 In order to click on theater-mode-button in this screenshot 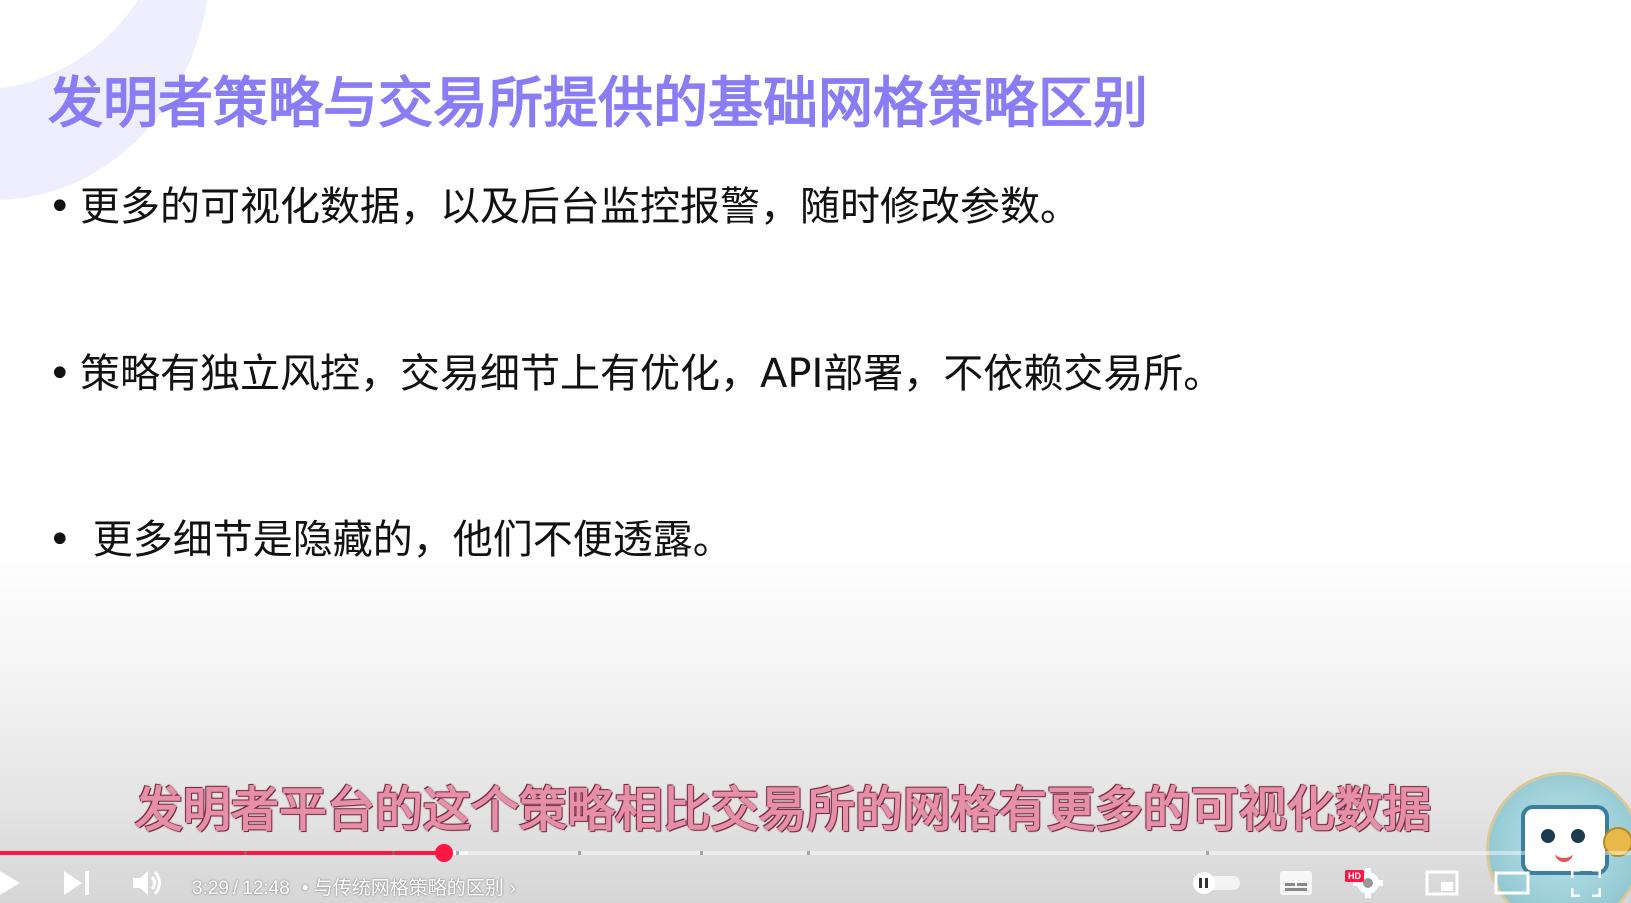, I will do `click(1512, 882)`.